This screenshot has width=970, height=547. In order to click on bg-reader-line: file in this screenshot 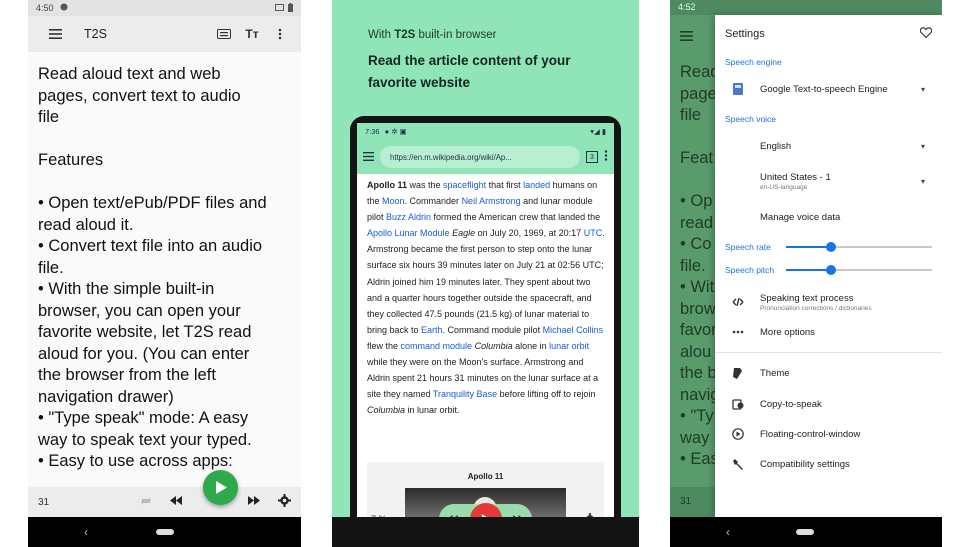, I will do `click(691, 115)`.